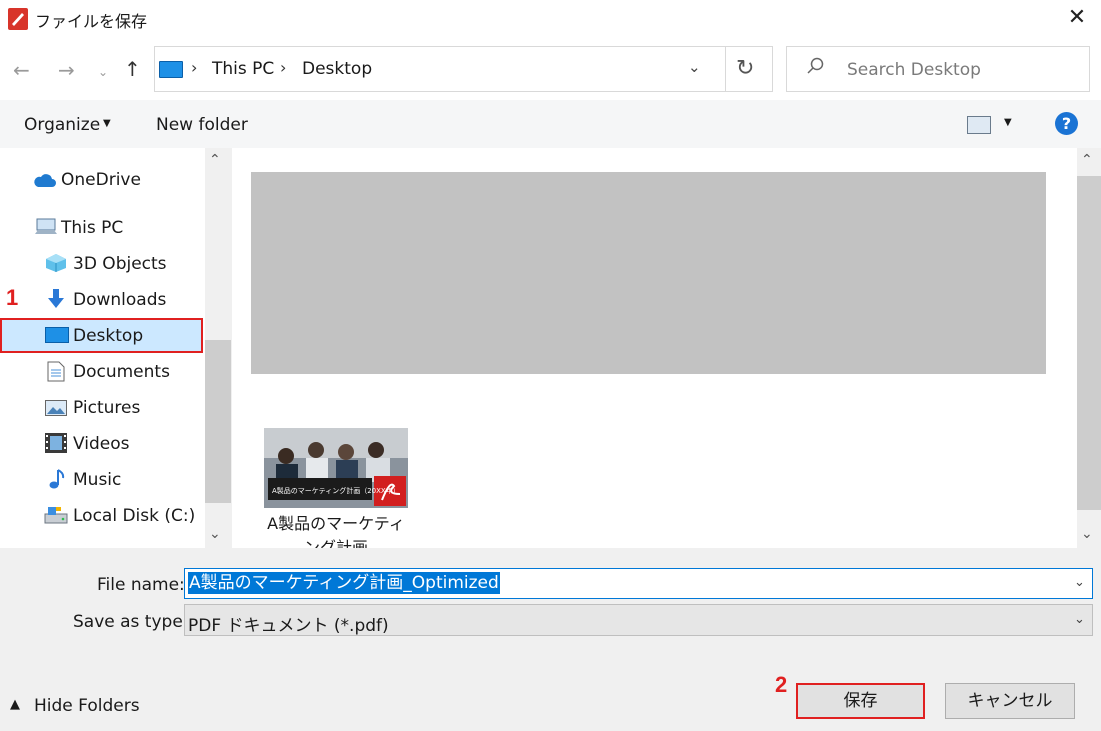 This screenshot has height=731, width=1101. What do you see at coordinates (97, 480) in the screenshot?
I see `sidebar-item-music: Music` at bounding box center [97, 480].